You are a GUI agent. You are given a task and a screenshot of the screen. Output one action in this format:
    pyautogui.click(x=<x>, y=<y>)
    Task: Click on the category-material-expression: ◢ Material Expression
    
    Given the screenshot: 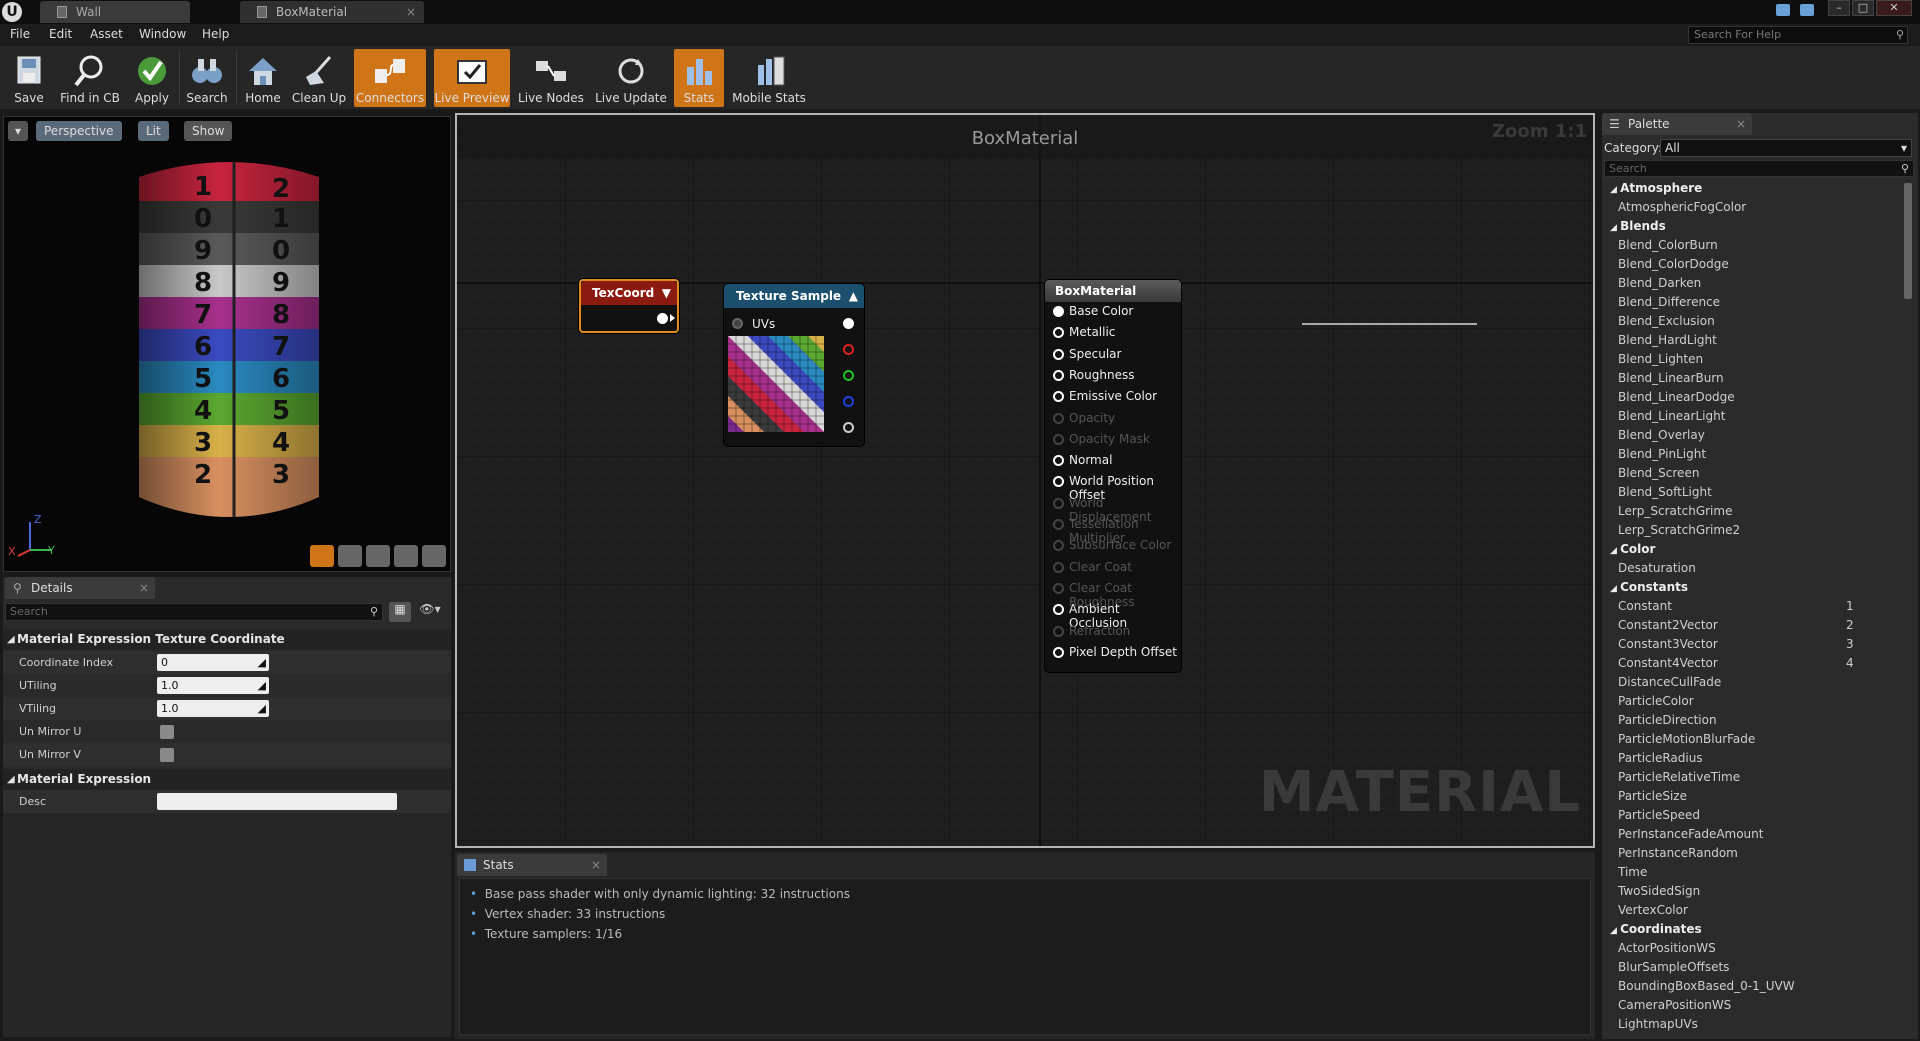 What is the action you would take?
    pyautogui.click(x=227, y=779)
    